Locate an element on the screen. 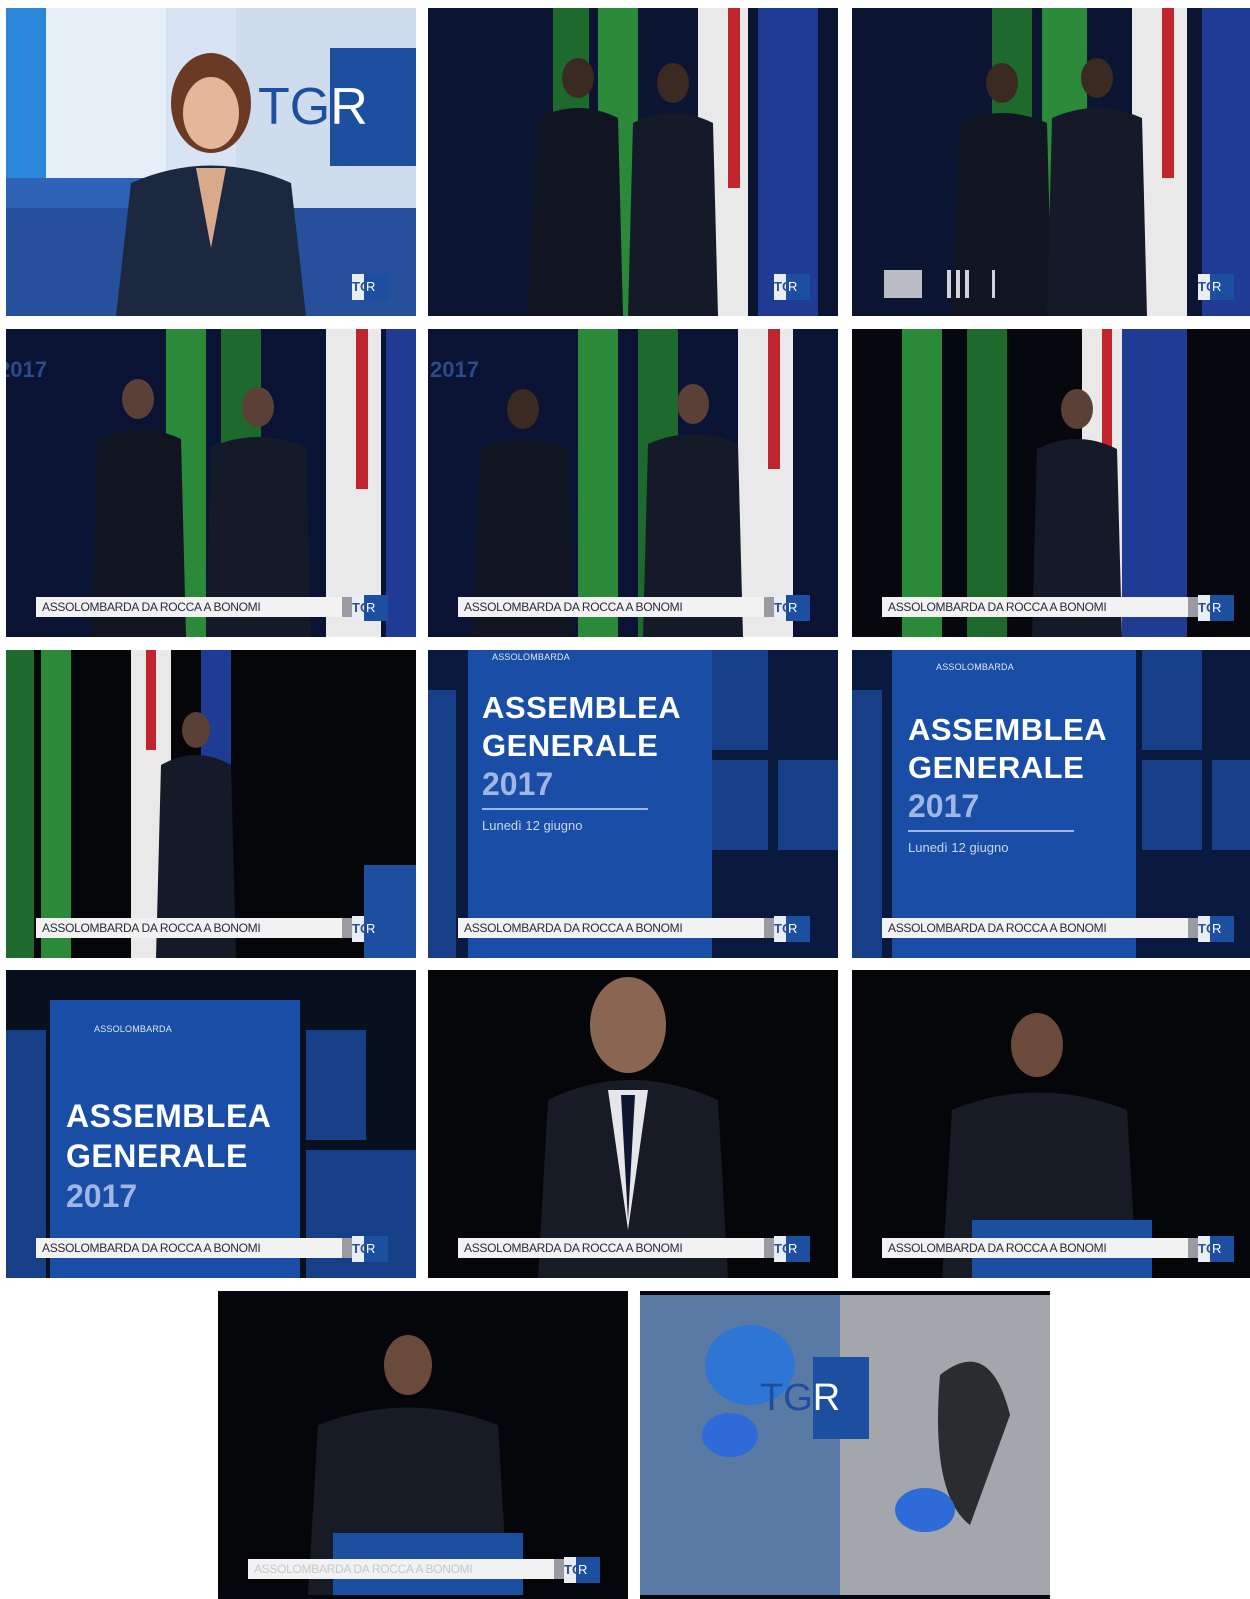  tgr-outro-logo-box: R is located at coordinates (840, 1398).